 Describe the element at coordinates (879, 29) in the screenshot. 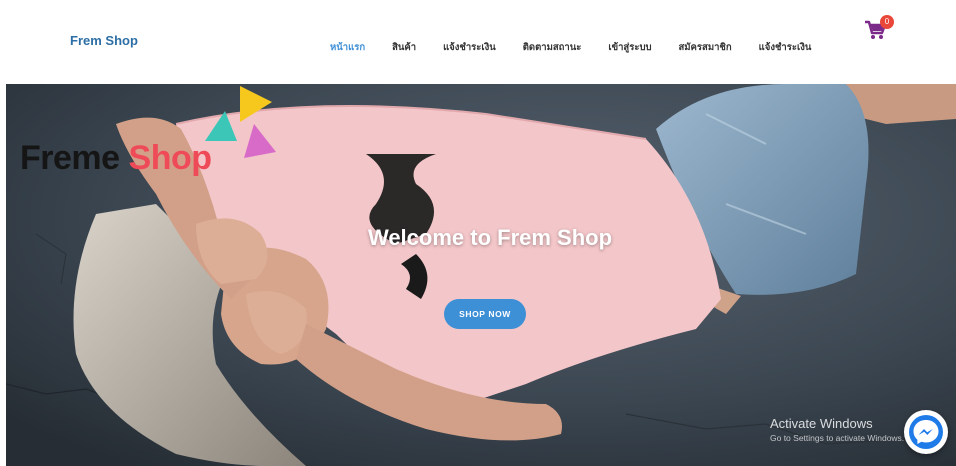

I see `cart-button: 0` at that location.